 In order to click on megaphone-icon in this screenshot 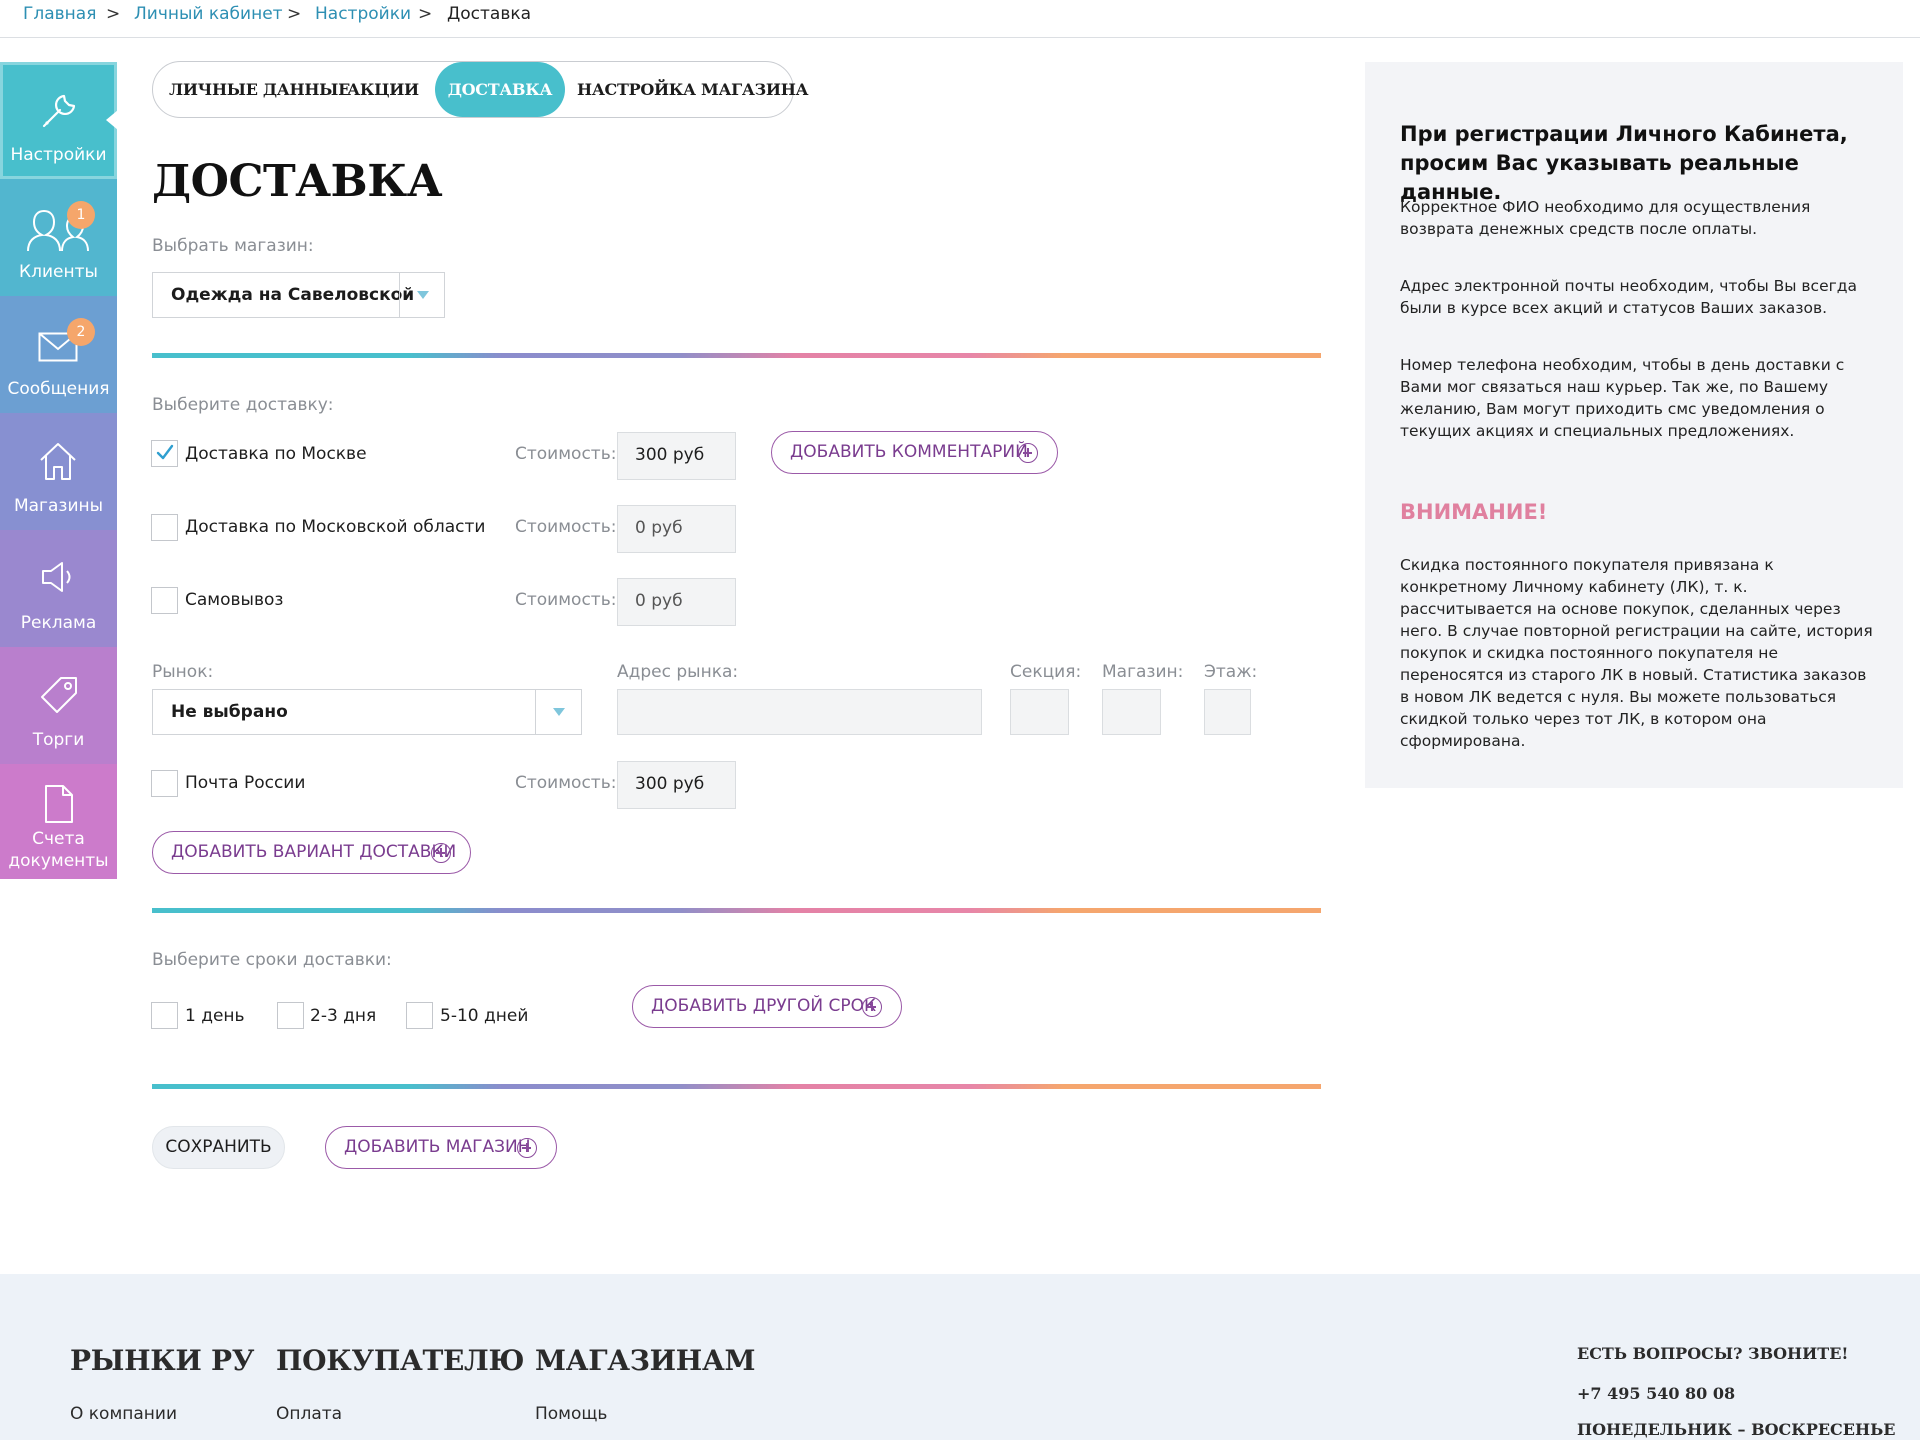, I will do `click(56, 577)`.